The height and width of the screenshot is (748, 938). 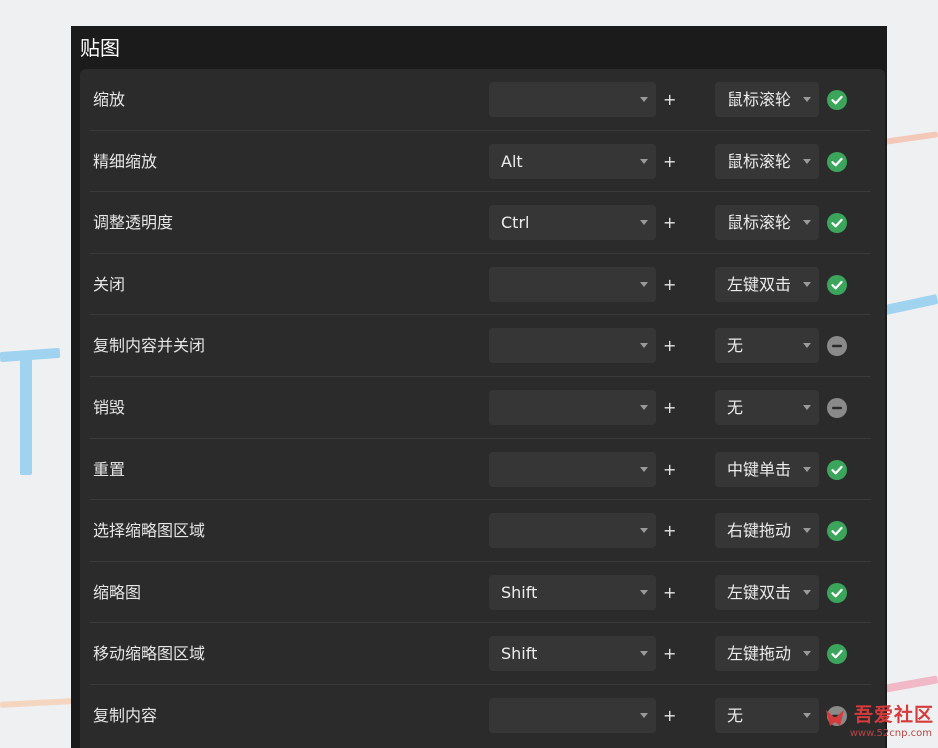 I want to click on shortcut-label: 选择缩略图区域, so click(x=149, y=531).